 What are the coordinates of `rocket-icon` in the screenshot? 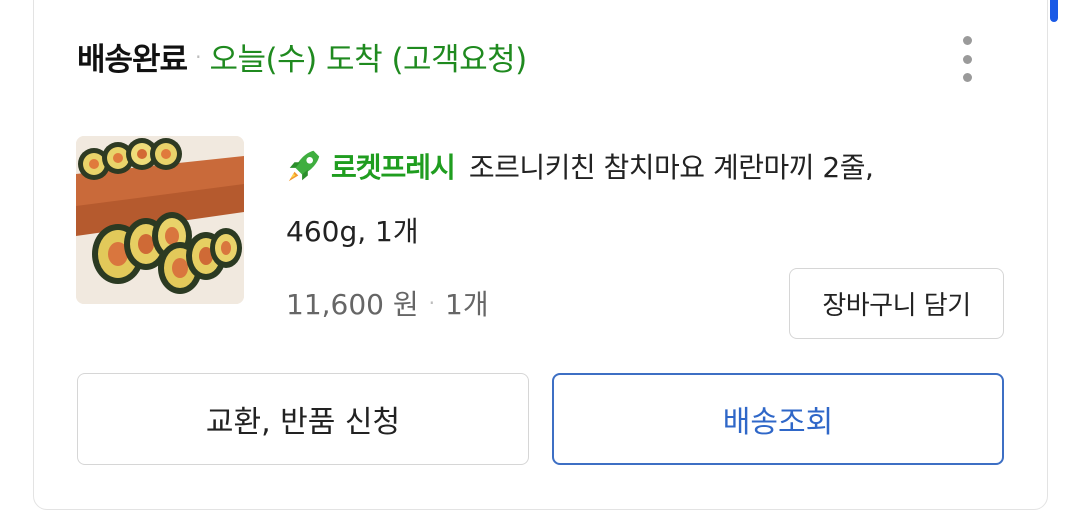 It's located at (304, 166).